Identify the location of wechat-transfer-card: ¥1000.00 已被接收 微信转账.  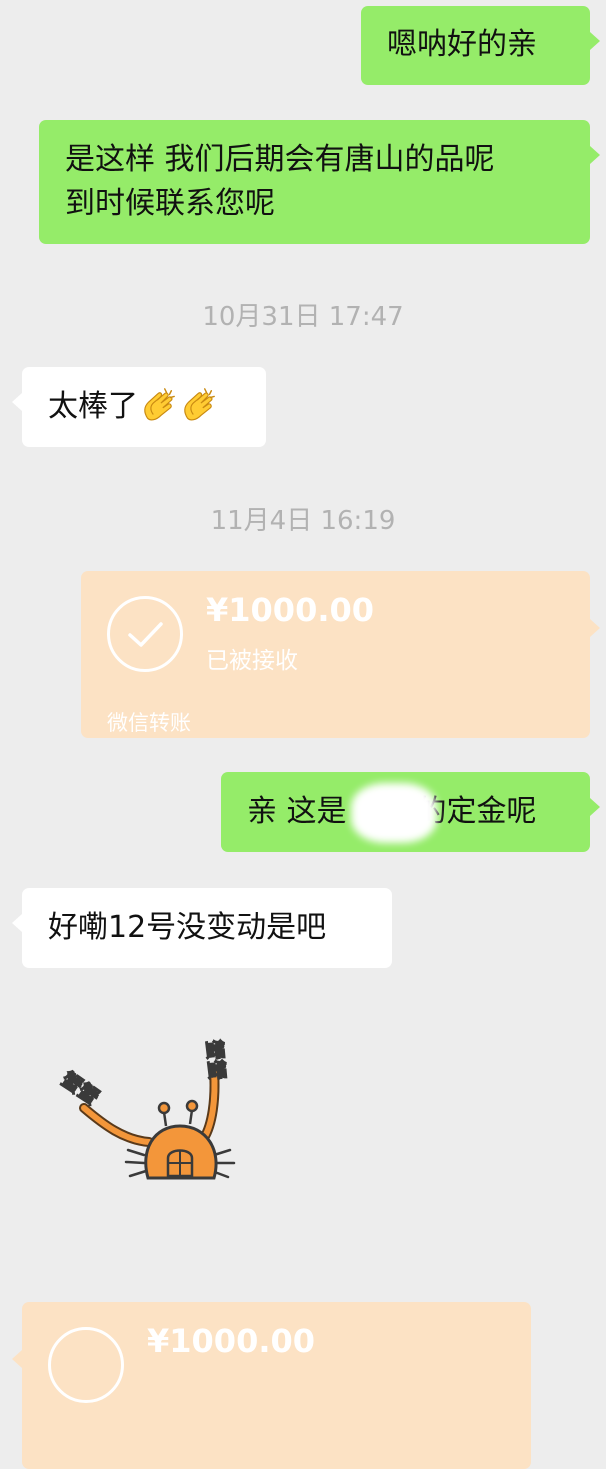
(340, 654).